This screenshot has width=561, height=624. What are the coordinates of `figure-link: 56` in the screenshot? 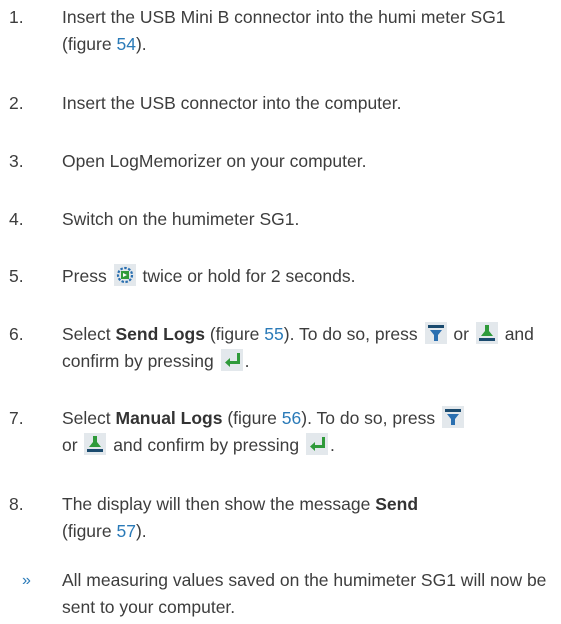 It's located at (291, 418).